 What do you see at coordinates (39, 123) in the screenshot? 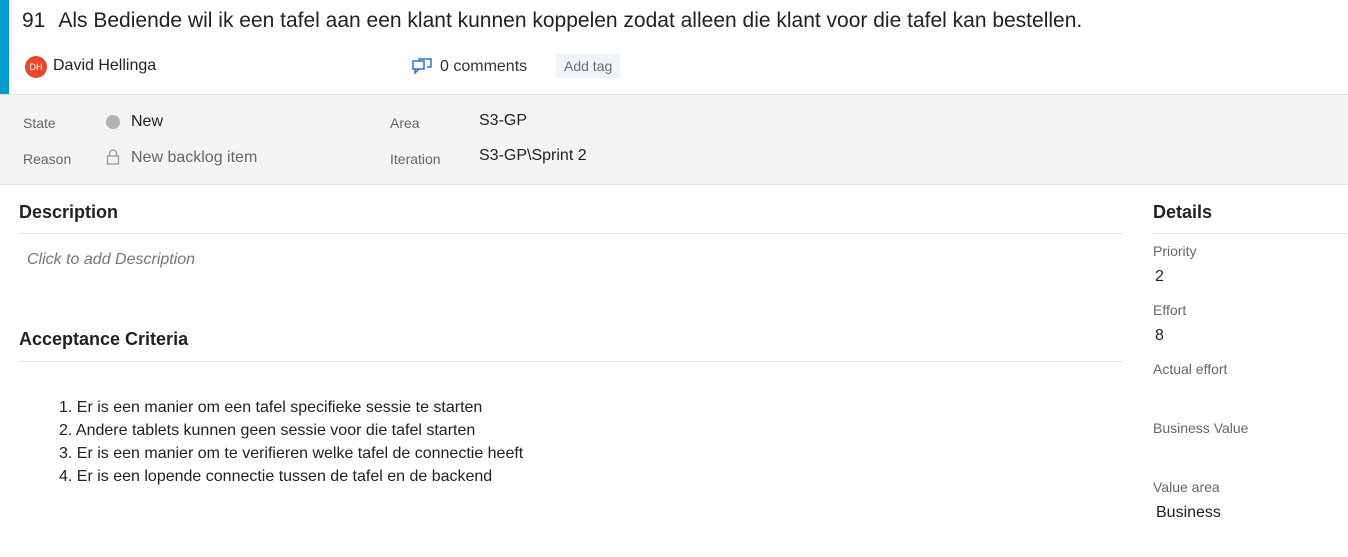
I see `state-label: State` at bounding box center [39, 123].